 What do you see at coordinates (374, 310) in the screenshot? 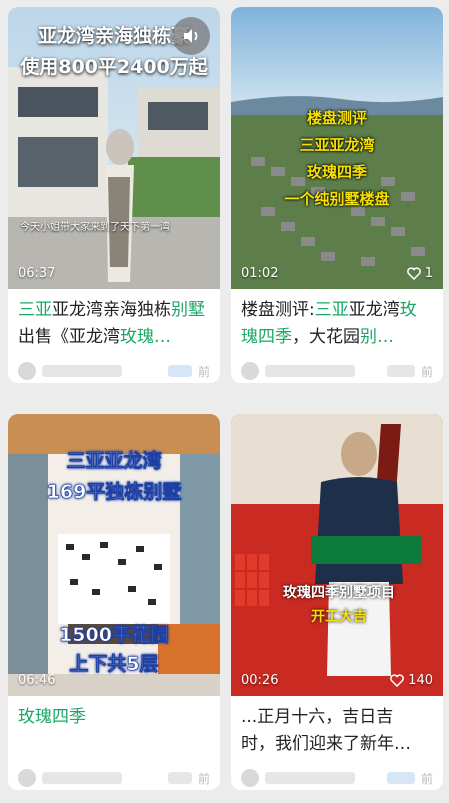
I see `title-text: 亚龙湾` at bounding box center [374, 310].